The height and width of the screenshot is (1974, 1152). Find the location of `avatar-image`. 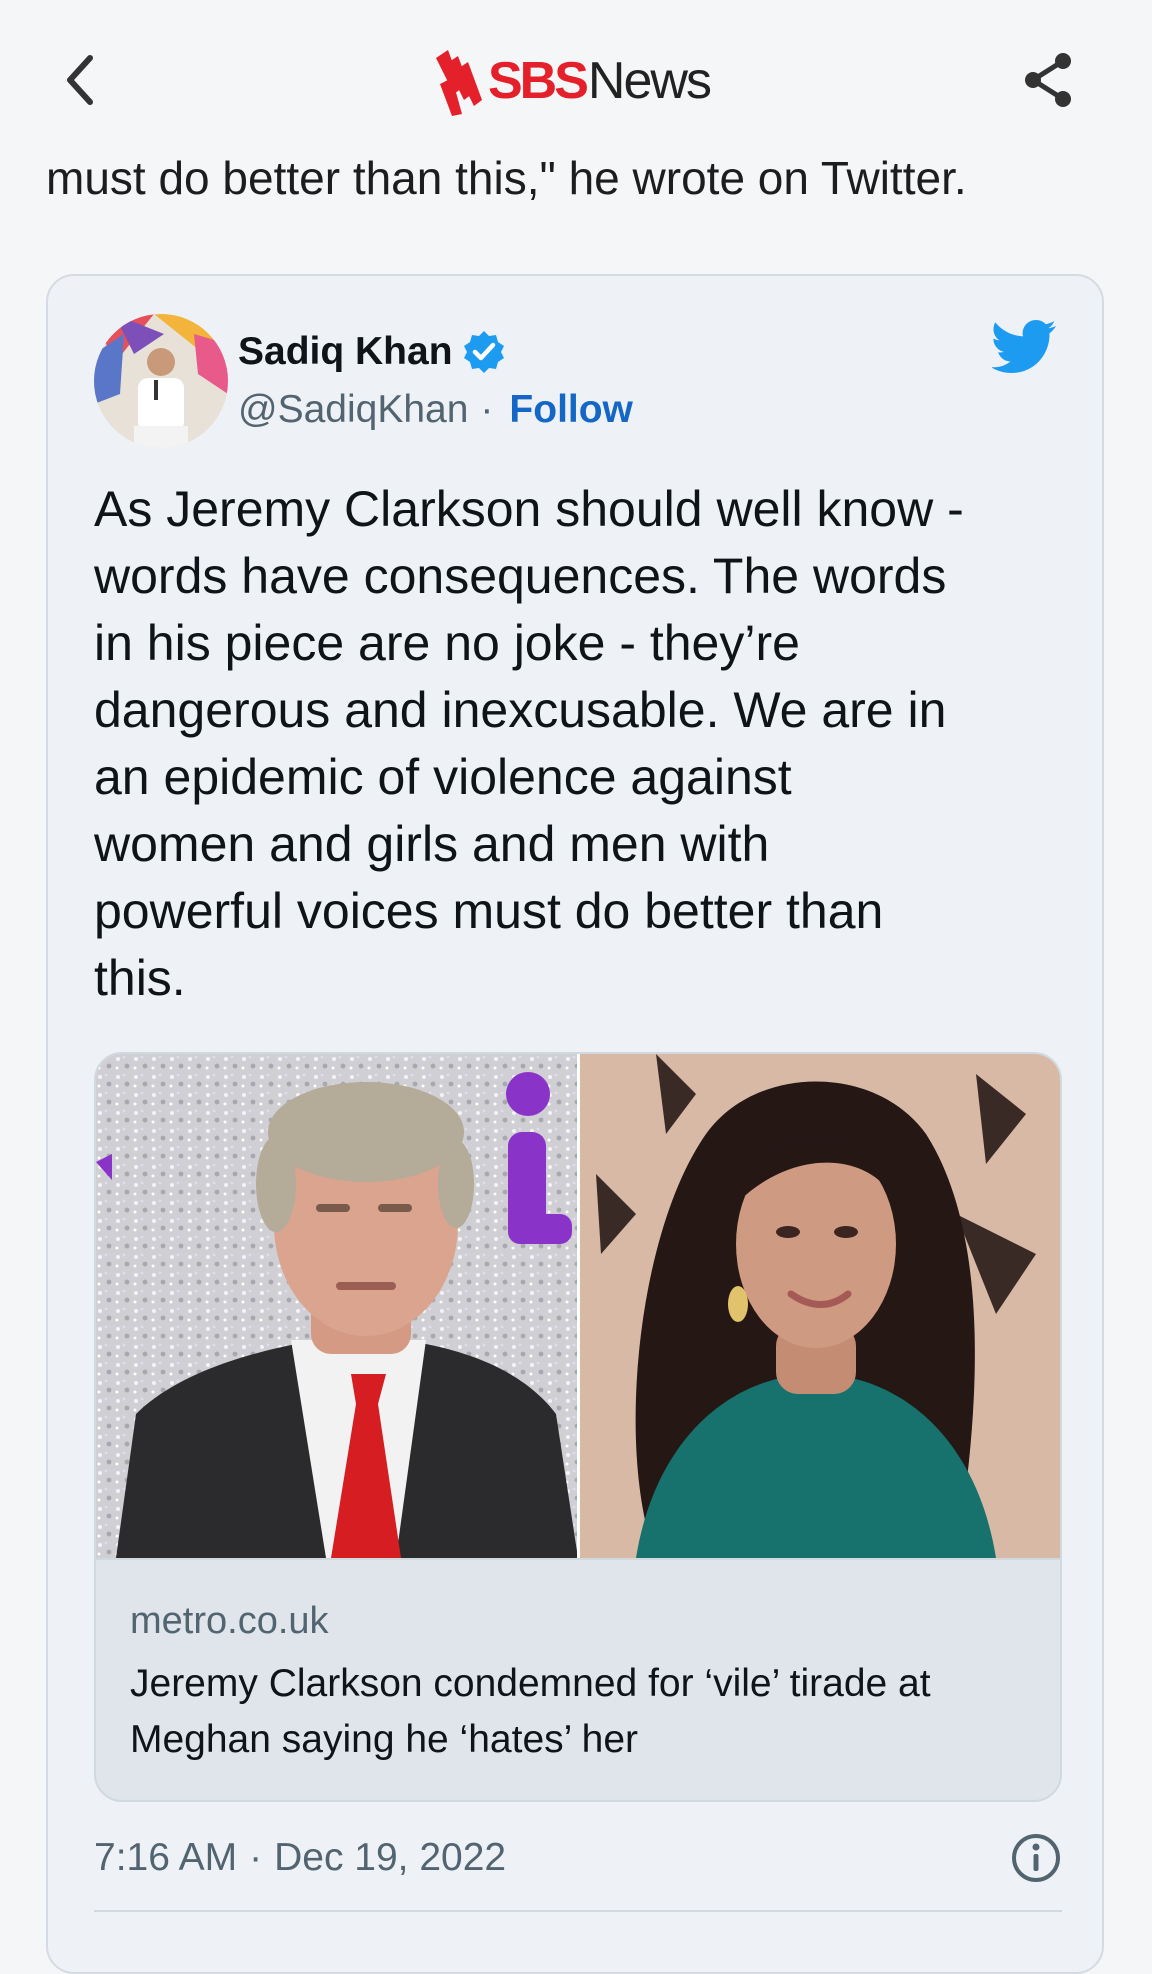

avatar-image is located at coordinates (161, 381).